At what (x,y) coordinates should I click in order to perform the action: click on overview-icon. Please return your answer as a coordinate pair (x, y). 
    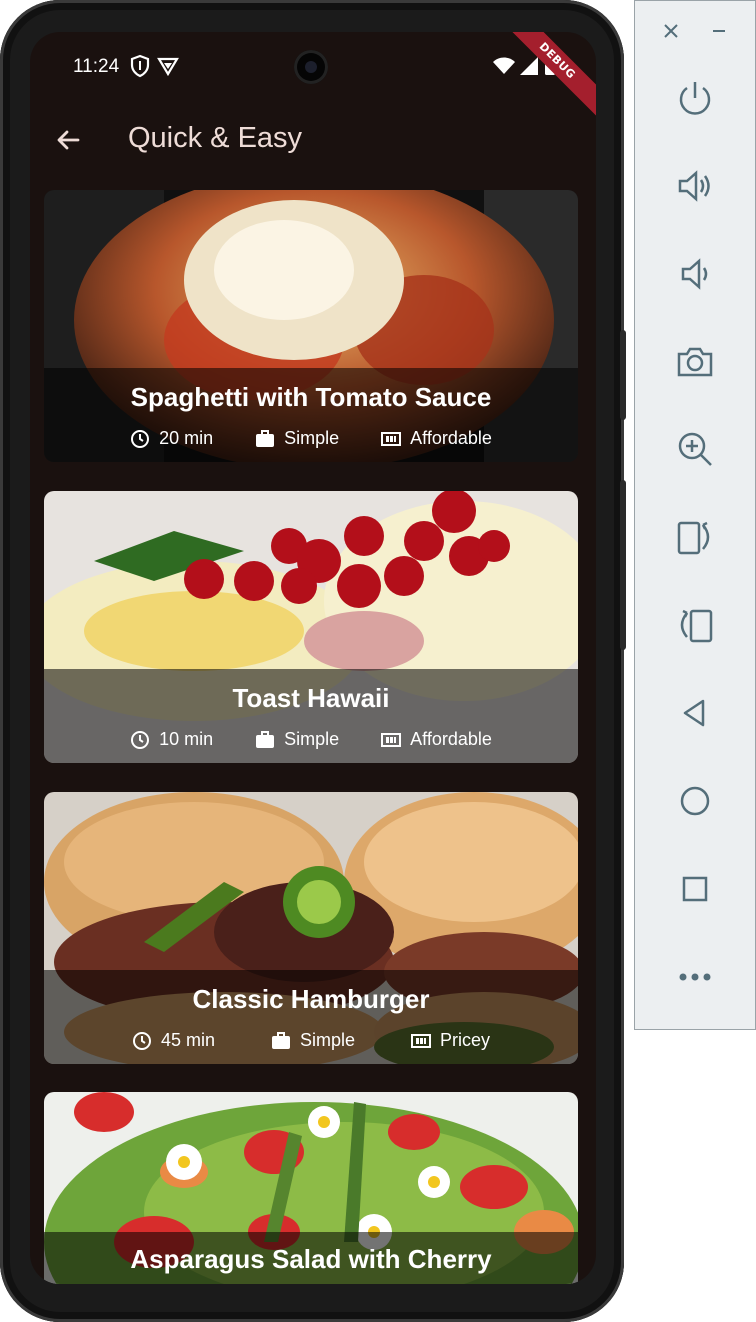
    Looking at the image, I should click on (695, 889).